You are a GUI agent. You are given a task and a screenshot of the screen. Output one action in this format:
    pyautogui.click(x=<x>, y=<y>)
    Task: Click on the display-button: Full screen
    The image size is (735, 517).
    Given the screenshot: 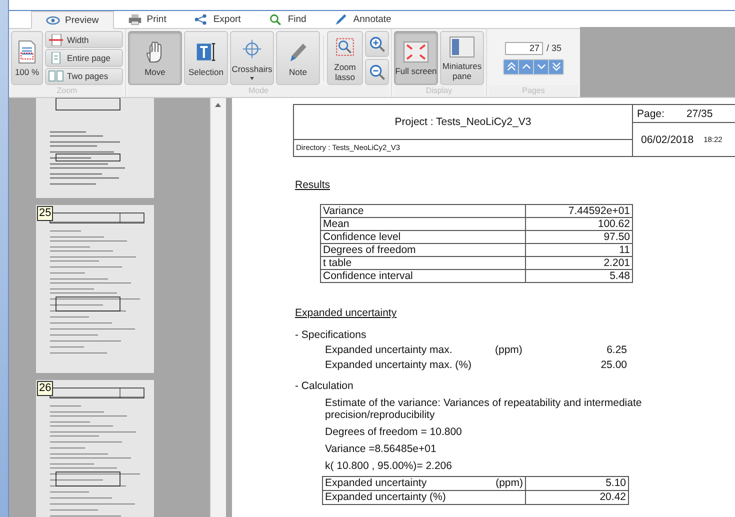 What is the action you would take?
    pyautogui.click(x=416, y=58)
    